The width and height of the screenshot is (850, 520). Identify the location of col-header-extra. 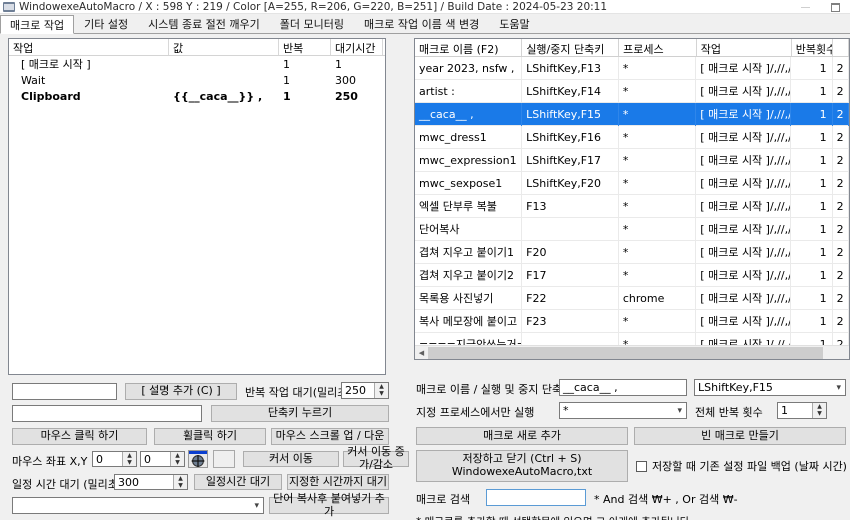
(841, 47).